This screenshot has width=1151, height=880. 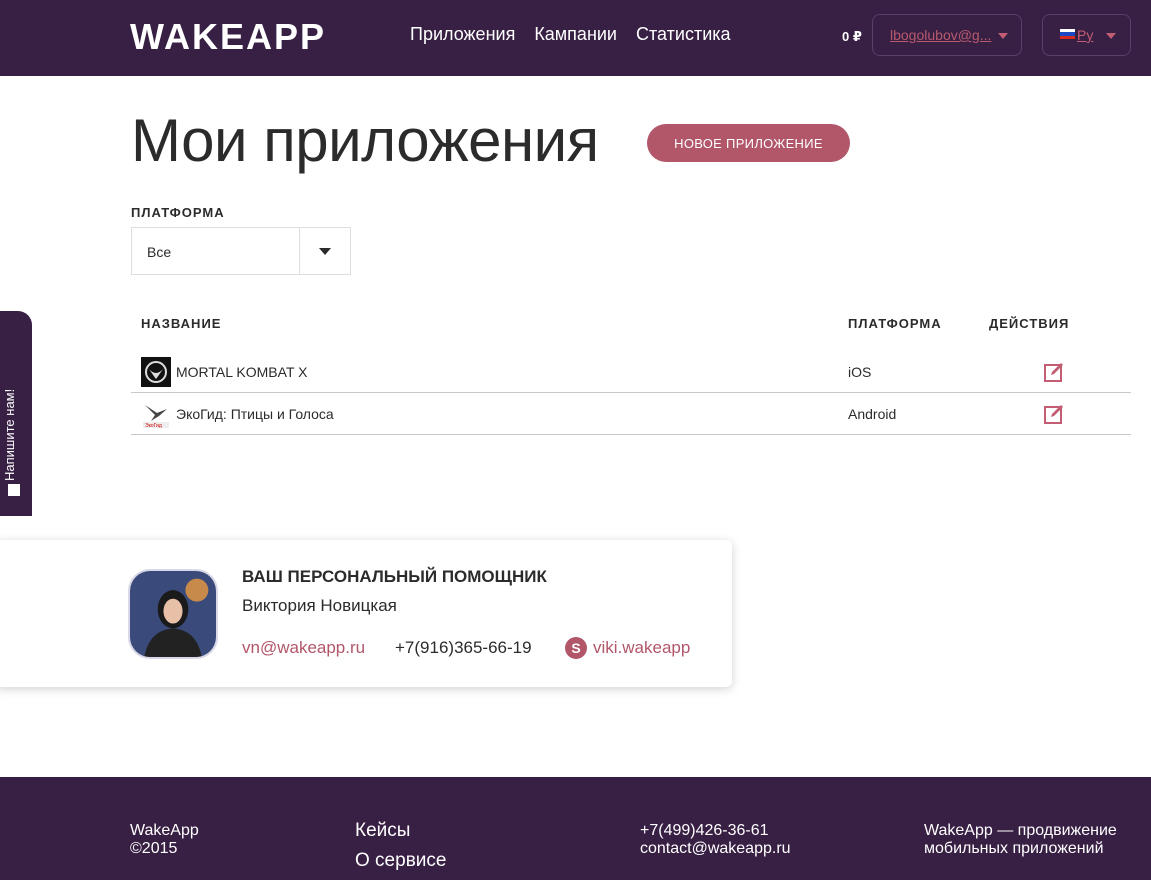 I want to click on mortal-kombat-icon, so click(x=156, y=372).